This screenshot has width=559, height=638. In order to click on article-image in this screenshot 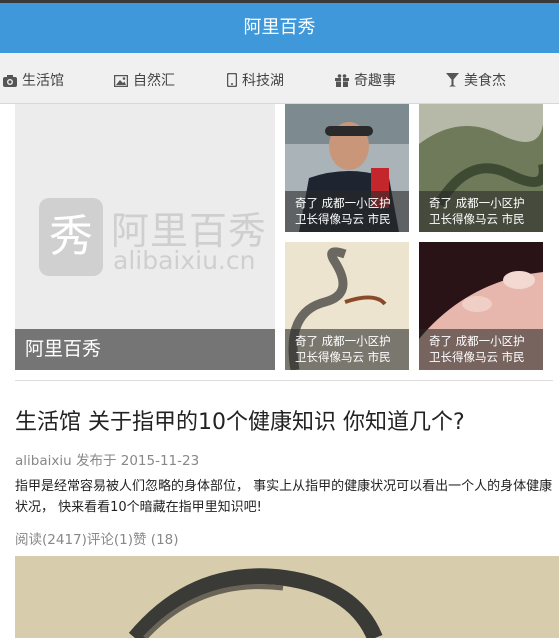, I will do `click(287, 597)`.